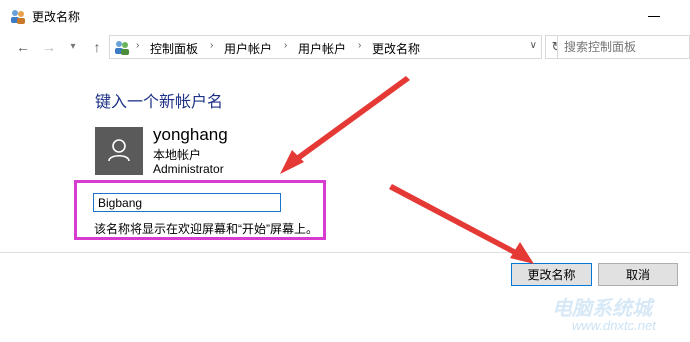 This screenshot has height=342, width=690. What do you see at coordinates (97, 47) in the screenshot?
I see `arrow-up-icon: ↑` at bounding box center [97, 47].